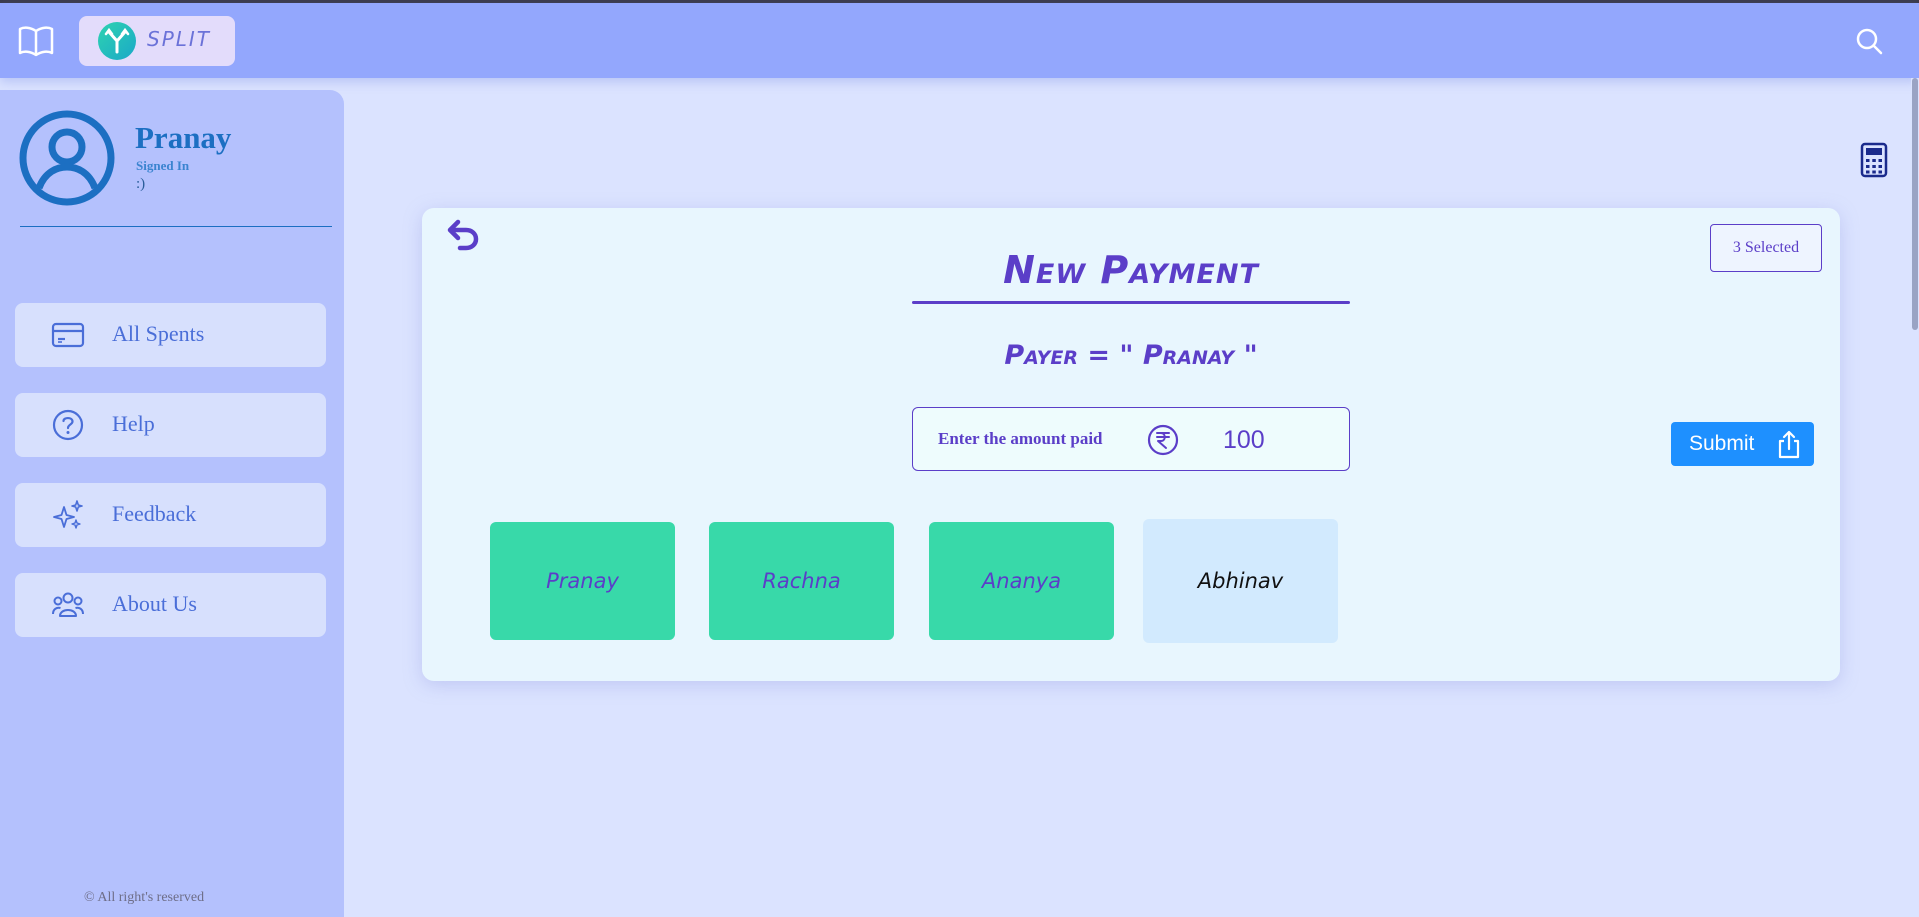  Describe the element at coordinates (1131, 355) in the screenshot. I see `payer-label: Payer = " Pranay "` at that location.